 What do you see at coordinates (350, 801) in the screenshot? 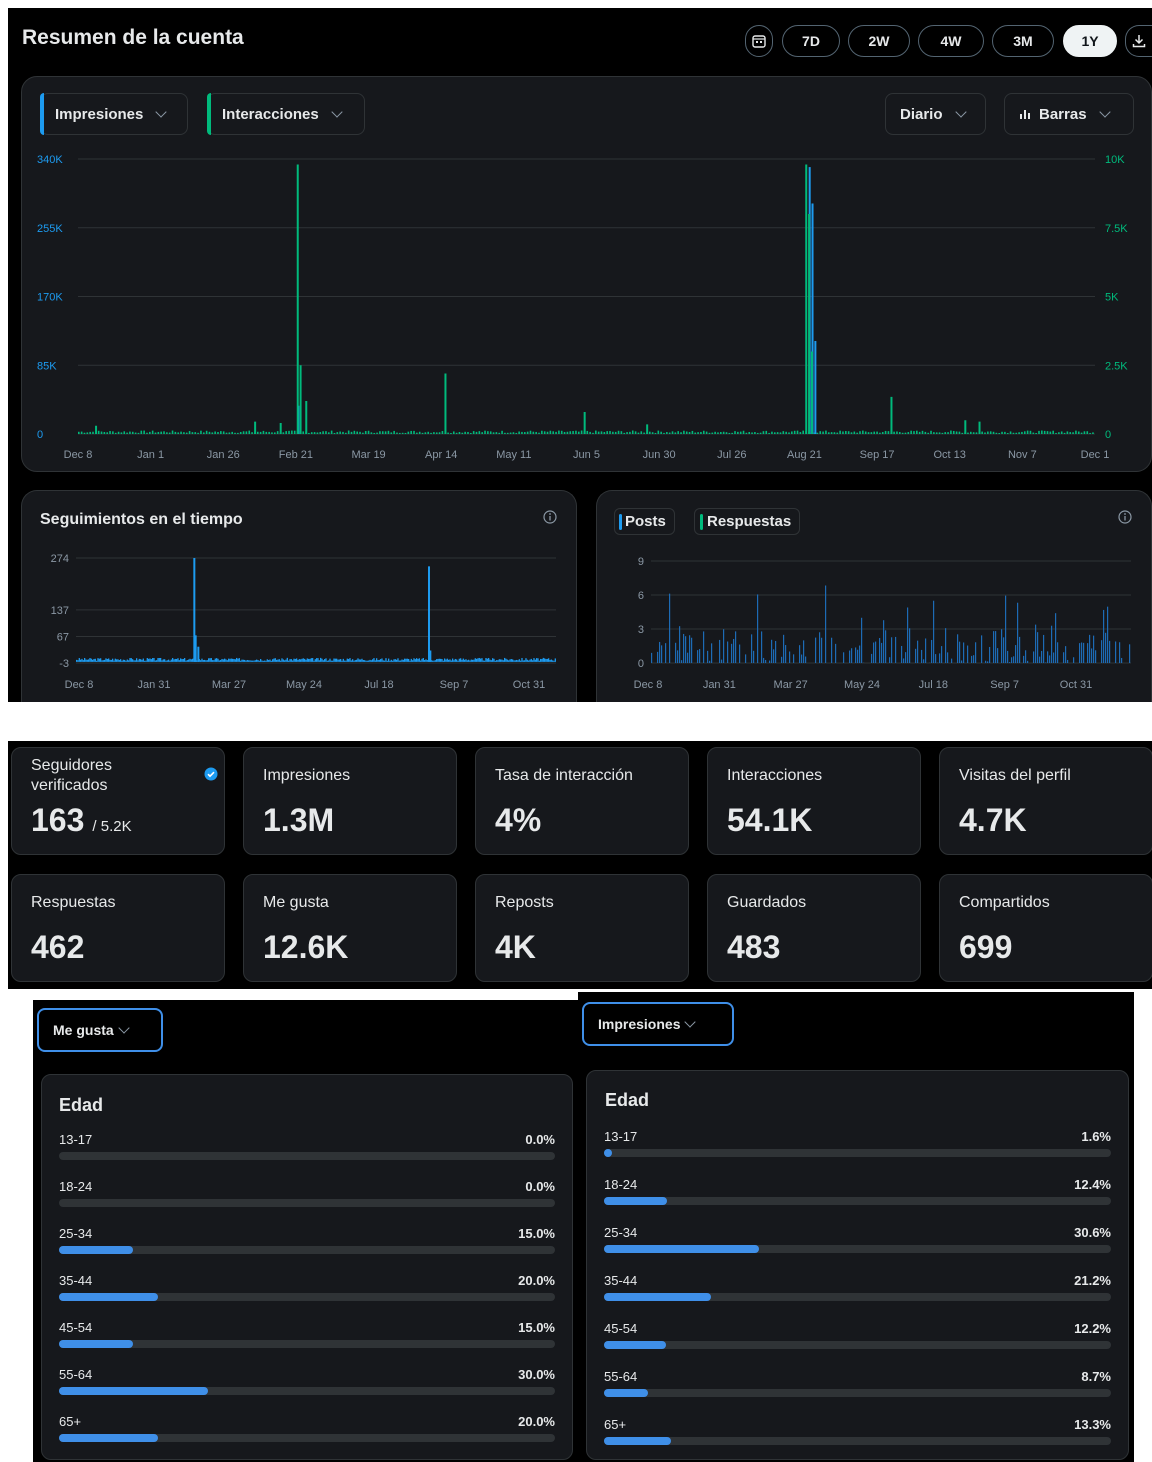
I see `stat-card: Impresiones 1.3M` at bounding box center [350, 801].